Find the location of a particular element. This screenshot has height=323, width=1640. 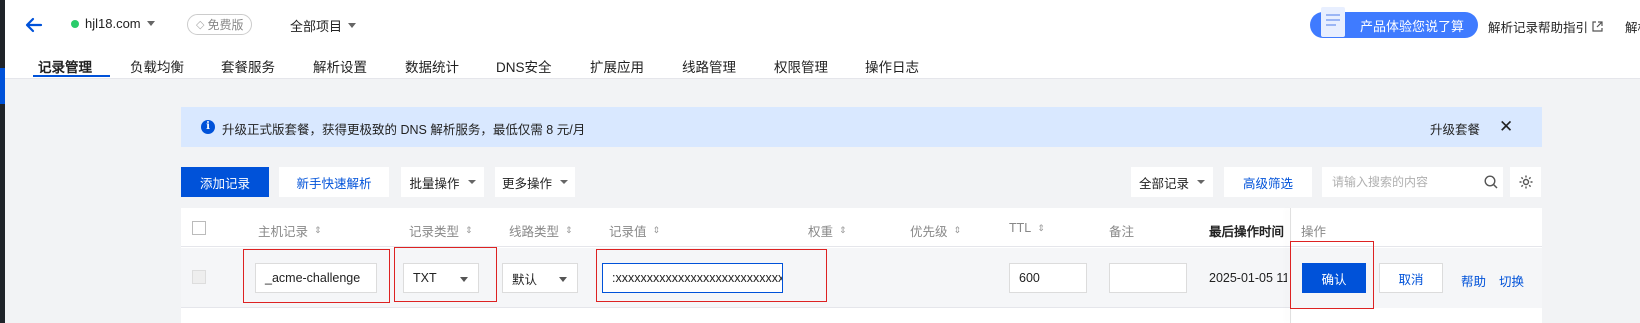

quick-resolve-label: 新手快速解析 is located at coordinates (334, 183).